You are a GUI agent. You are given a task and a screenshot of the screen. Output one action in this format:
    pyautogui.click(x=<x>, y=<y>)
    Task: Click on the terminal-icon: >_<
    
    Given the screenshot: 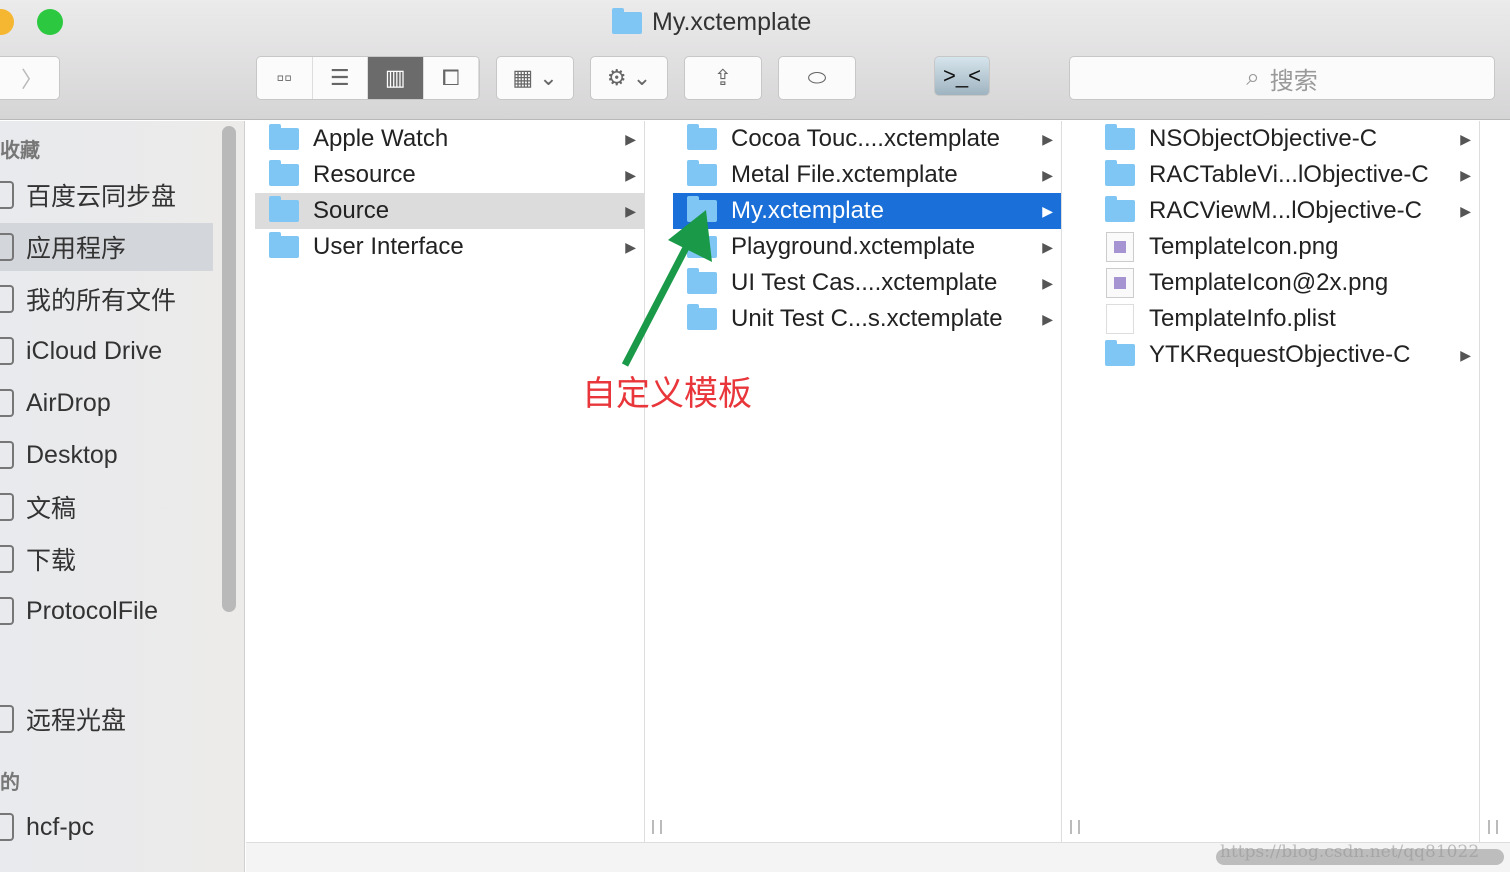 What is the action you would take?
    pyautogui.click(x=962, y=75)
    